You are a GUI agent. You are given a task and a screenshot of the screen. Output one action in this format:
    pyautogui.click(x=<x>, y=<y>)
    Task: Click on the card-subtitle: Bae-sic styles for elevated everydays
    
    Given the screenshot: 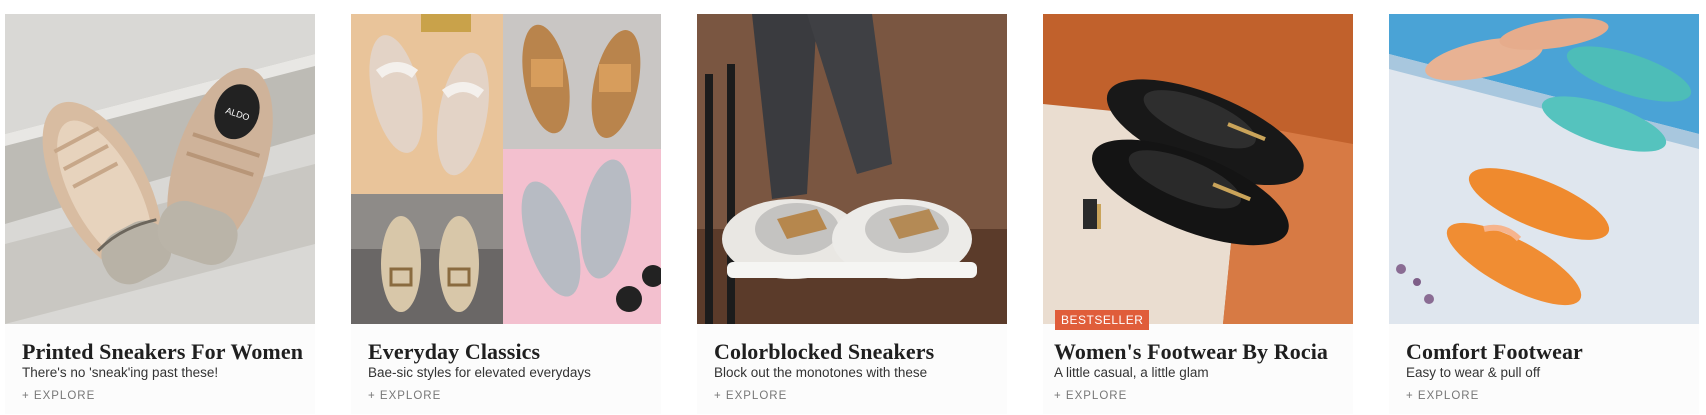 What is the action you would take?
    pyautogui.click(x=479, y=372)
    